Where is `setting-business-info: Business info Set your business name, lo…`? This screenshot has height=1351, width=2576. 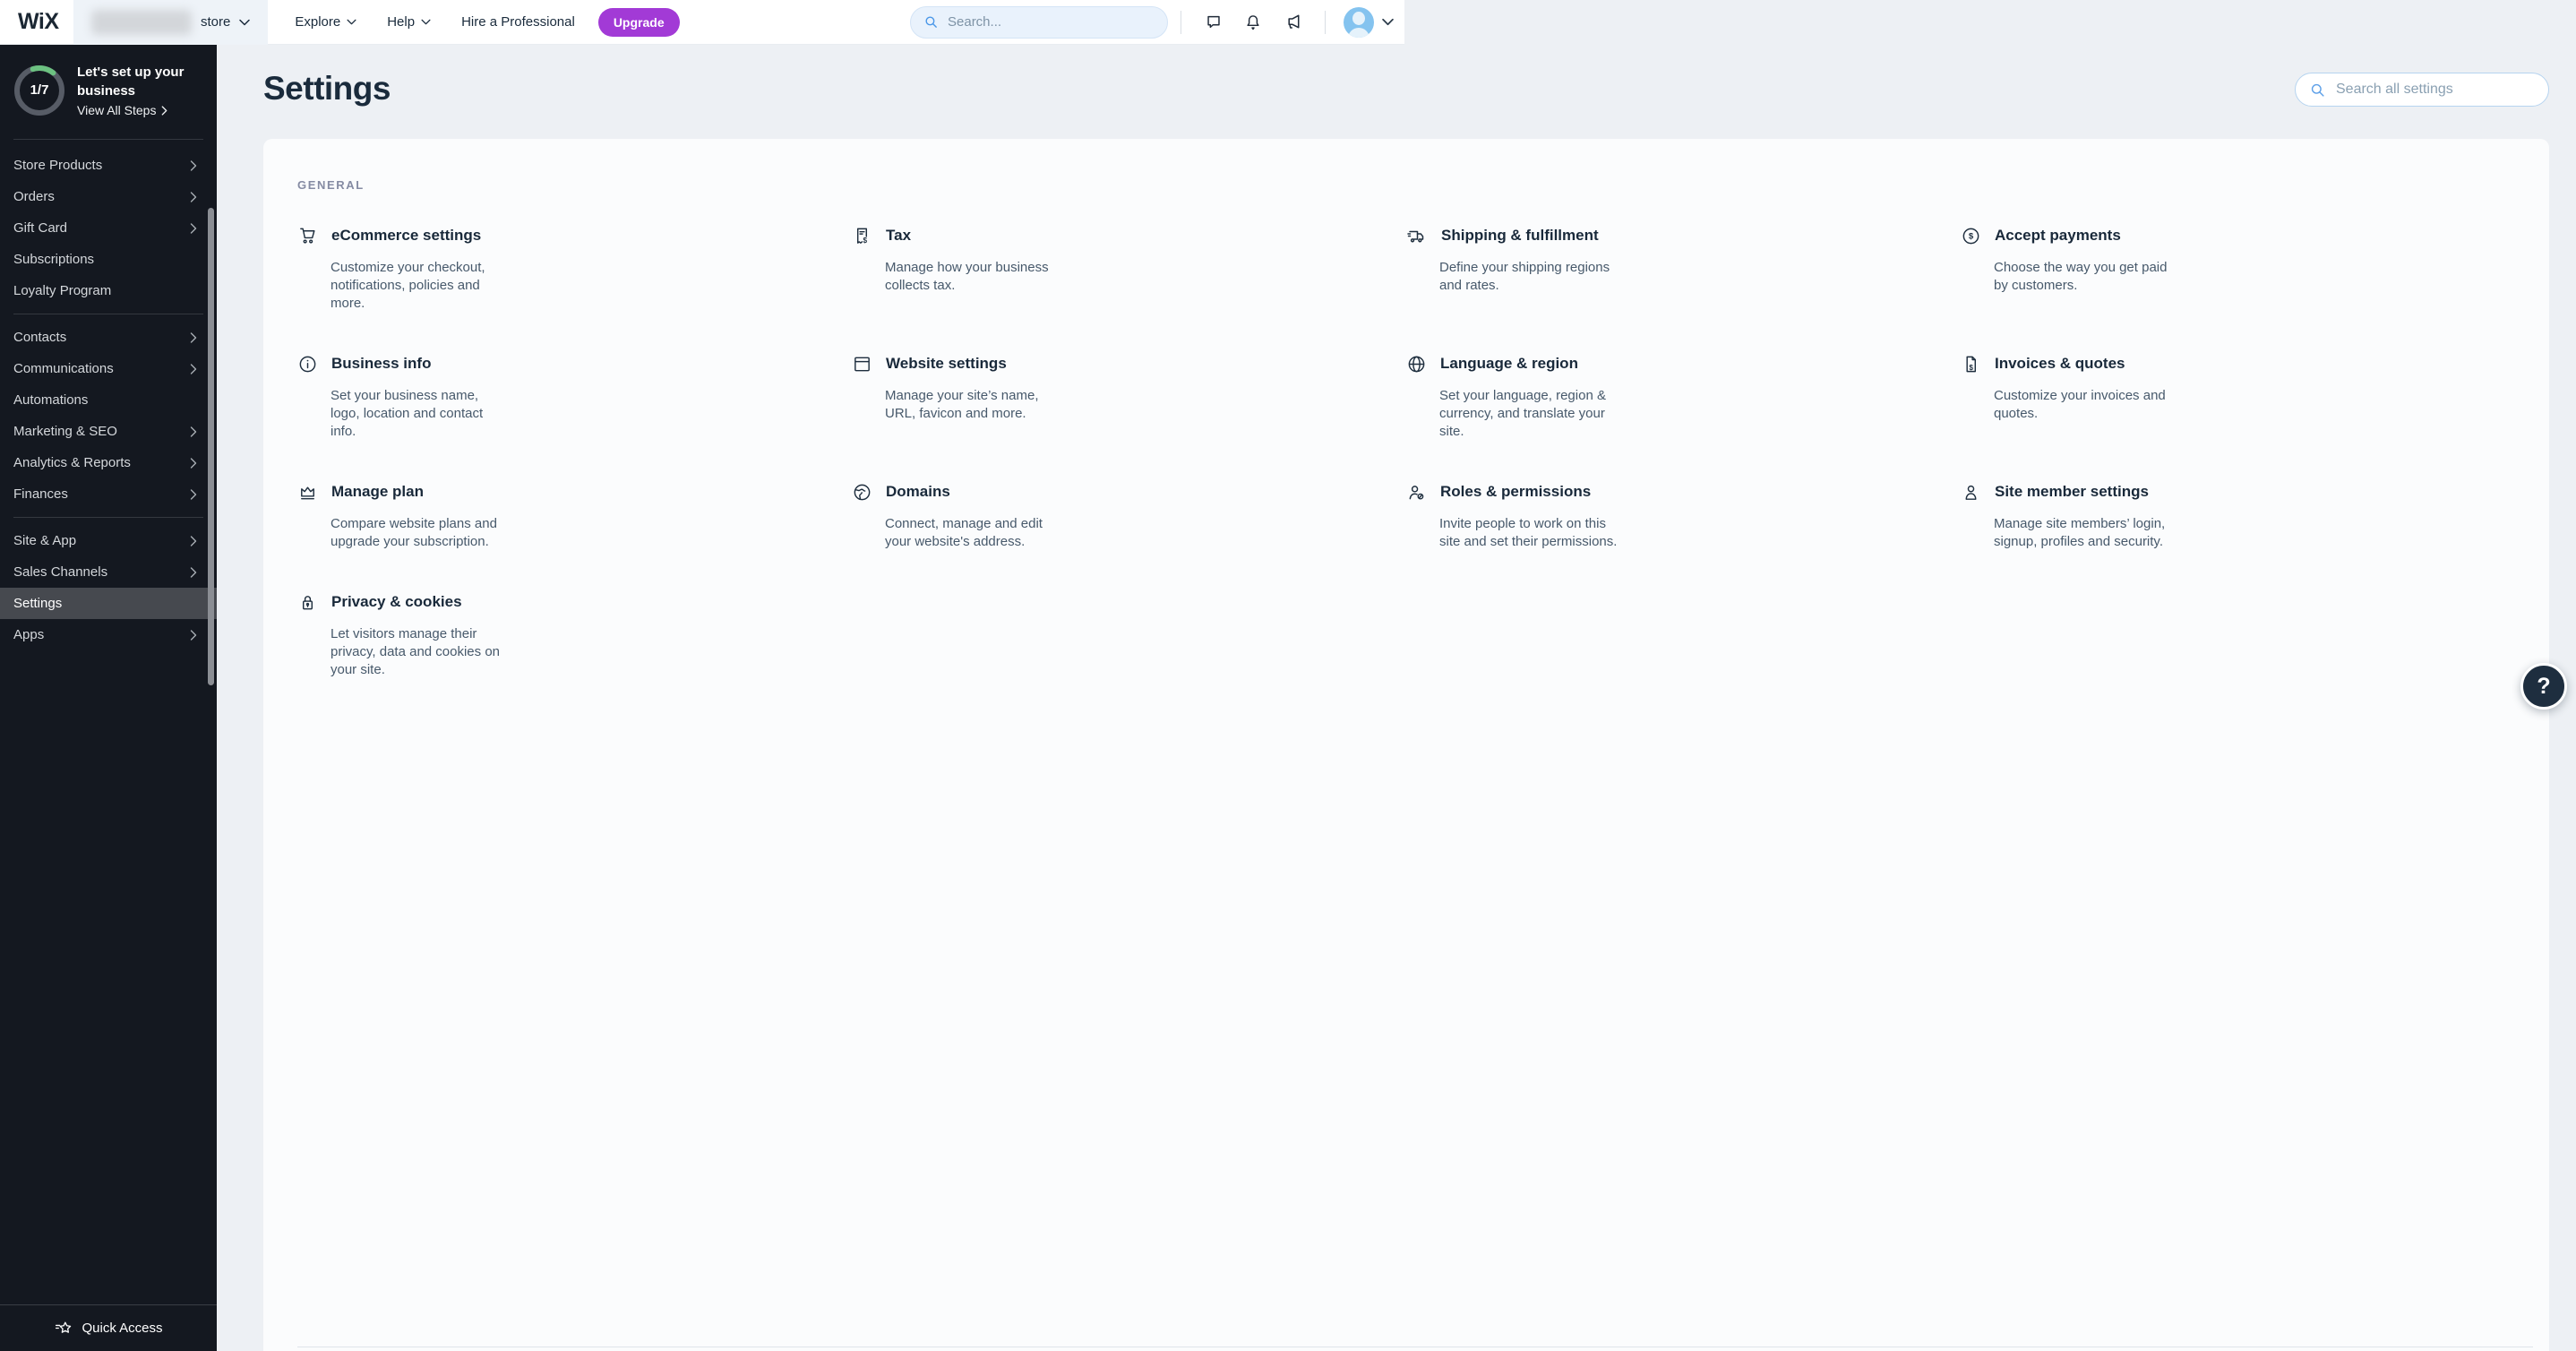
setting-business-info: Business info Set your business name, lo… is located at coordinates (574, 397).